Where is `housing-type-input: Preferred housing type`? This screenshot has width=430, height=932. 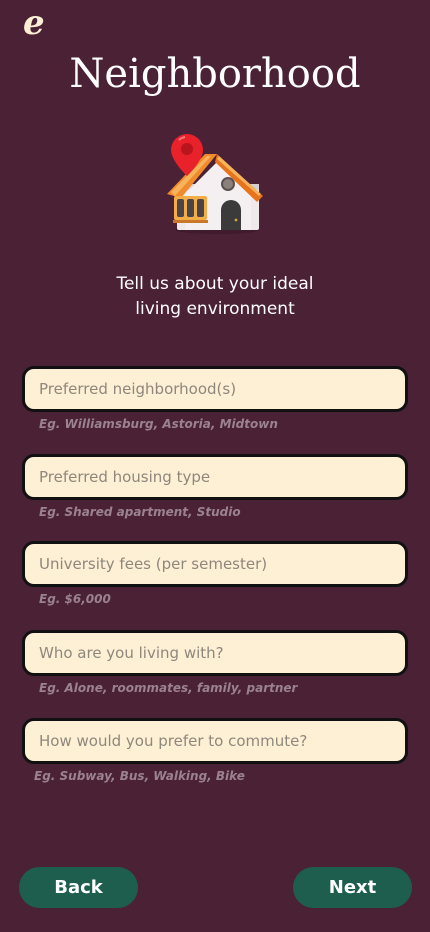
housing-type-input: Preferred housing type is located at coordinates (215, 477).